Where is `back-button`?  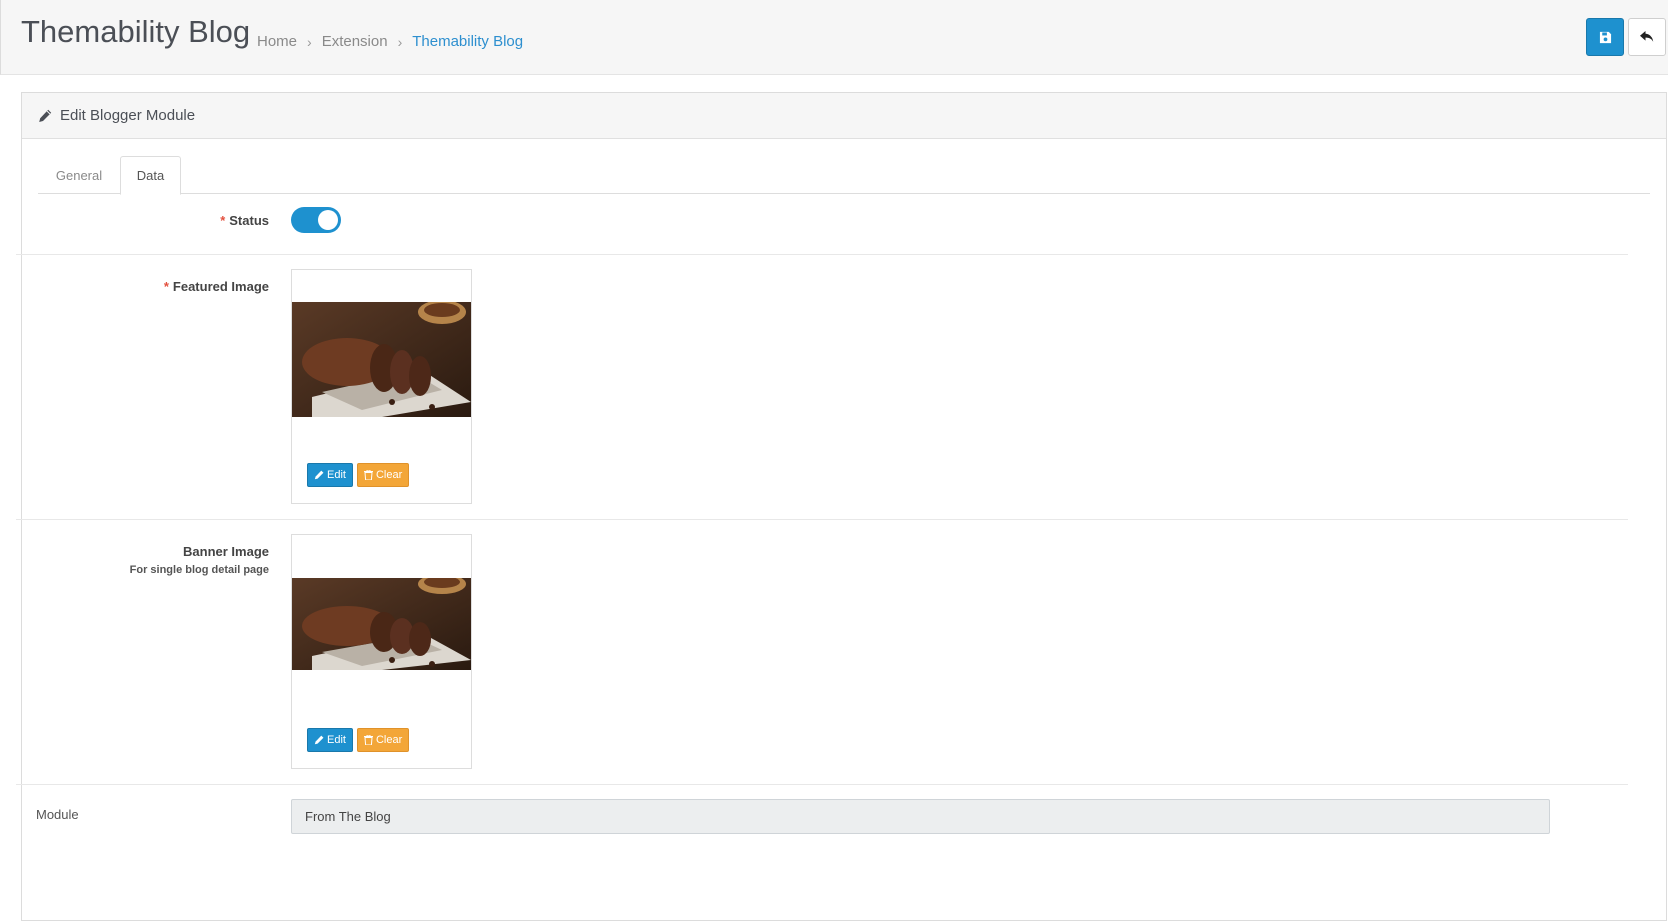
back-button is located at coordinates (1647, 37).